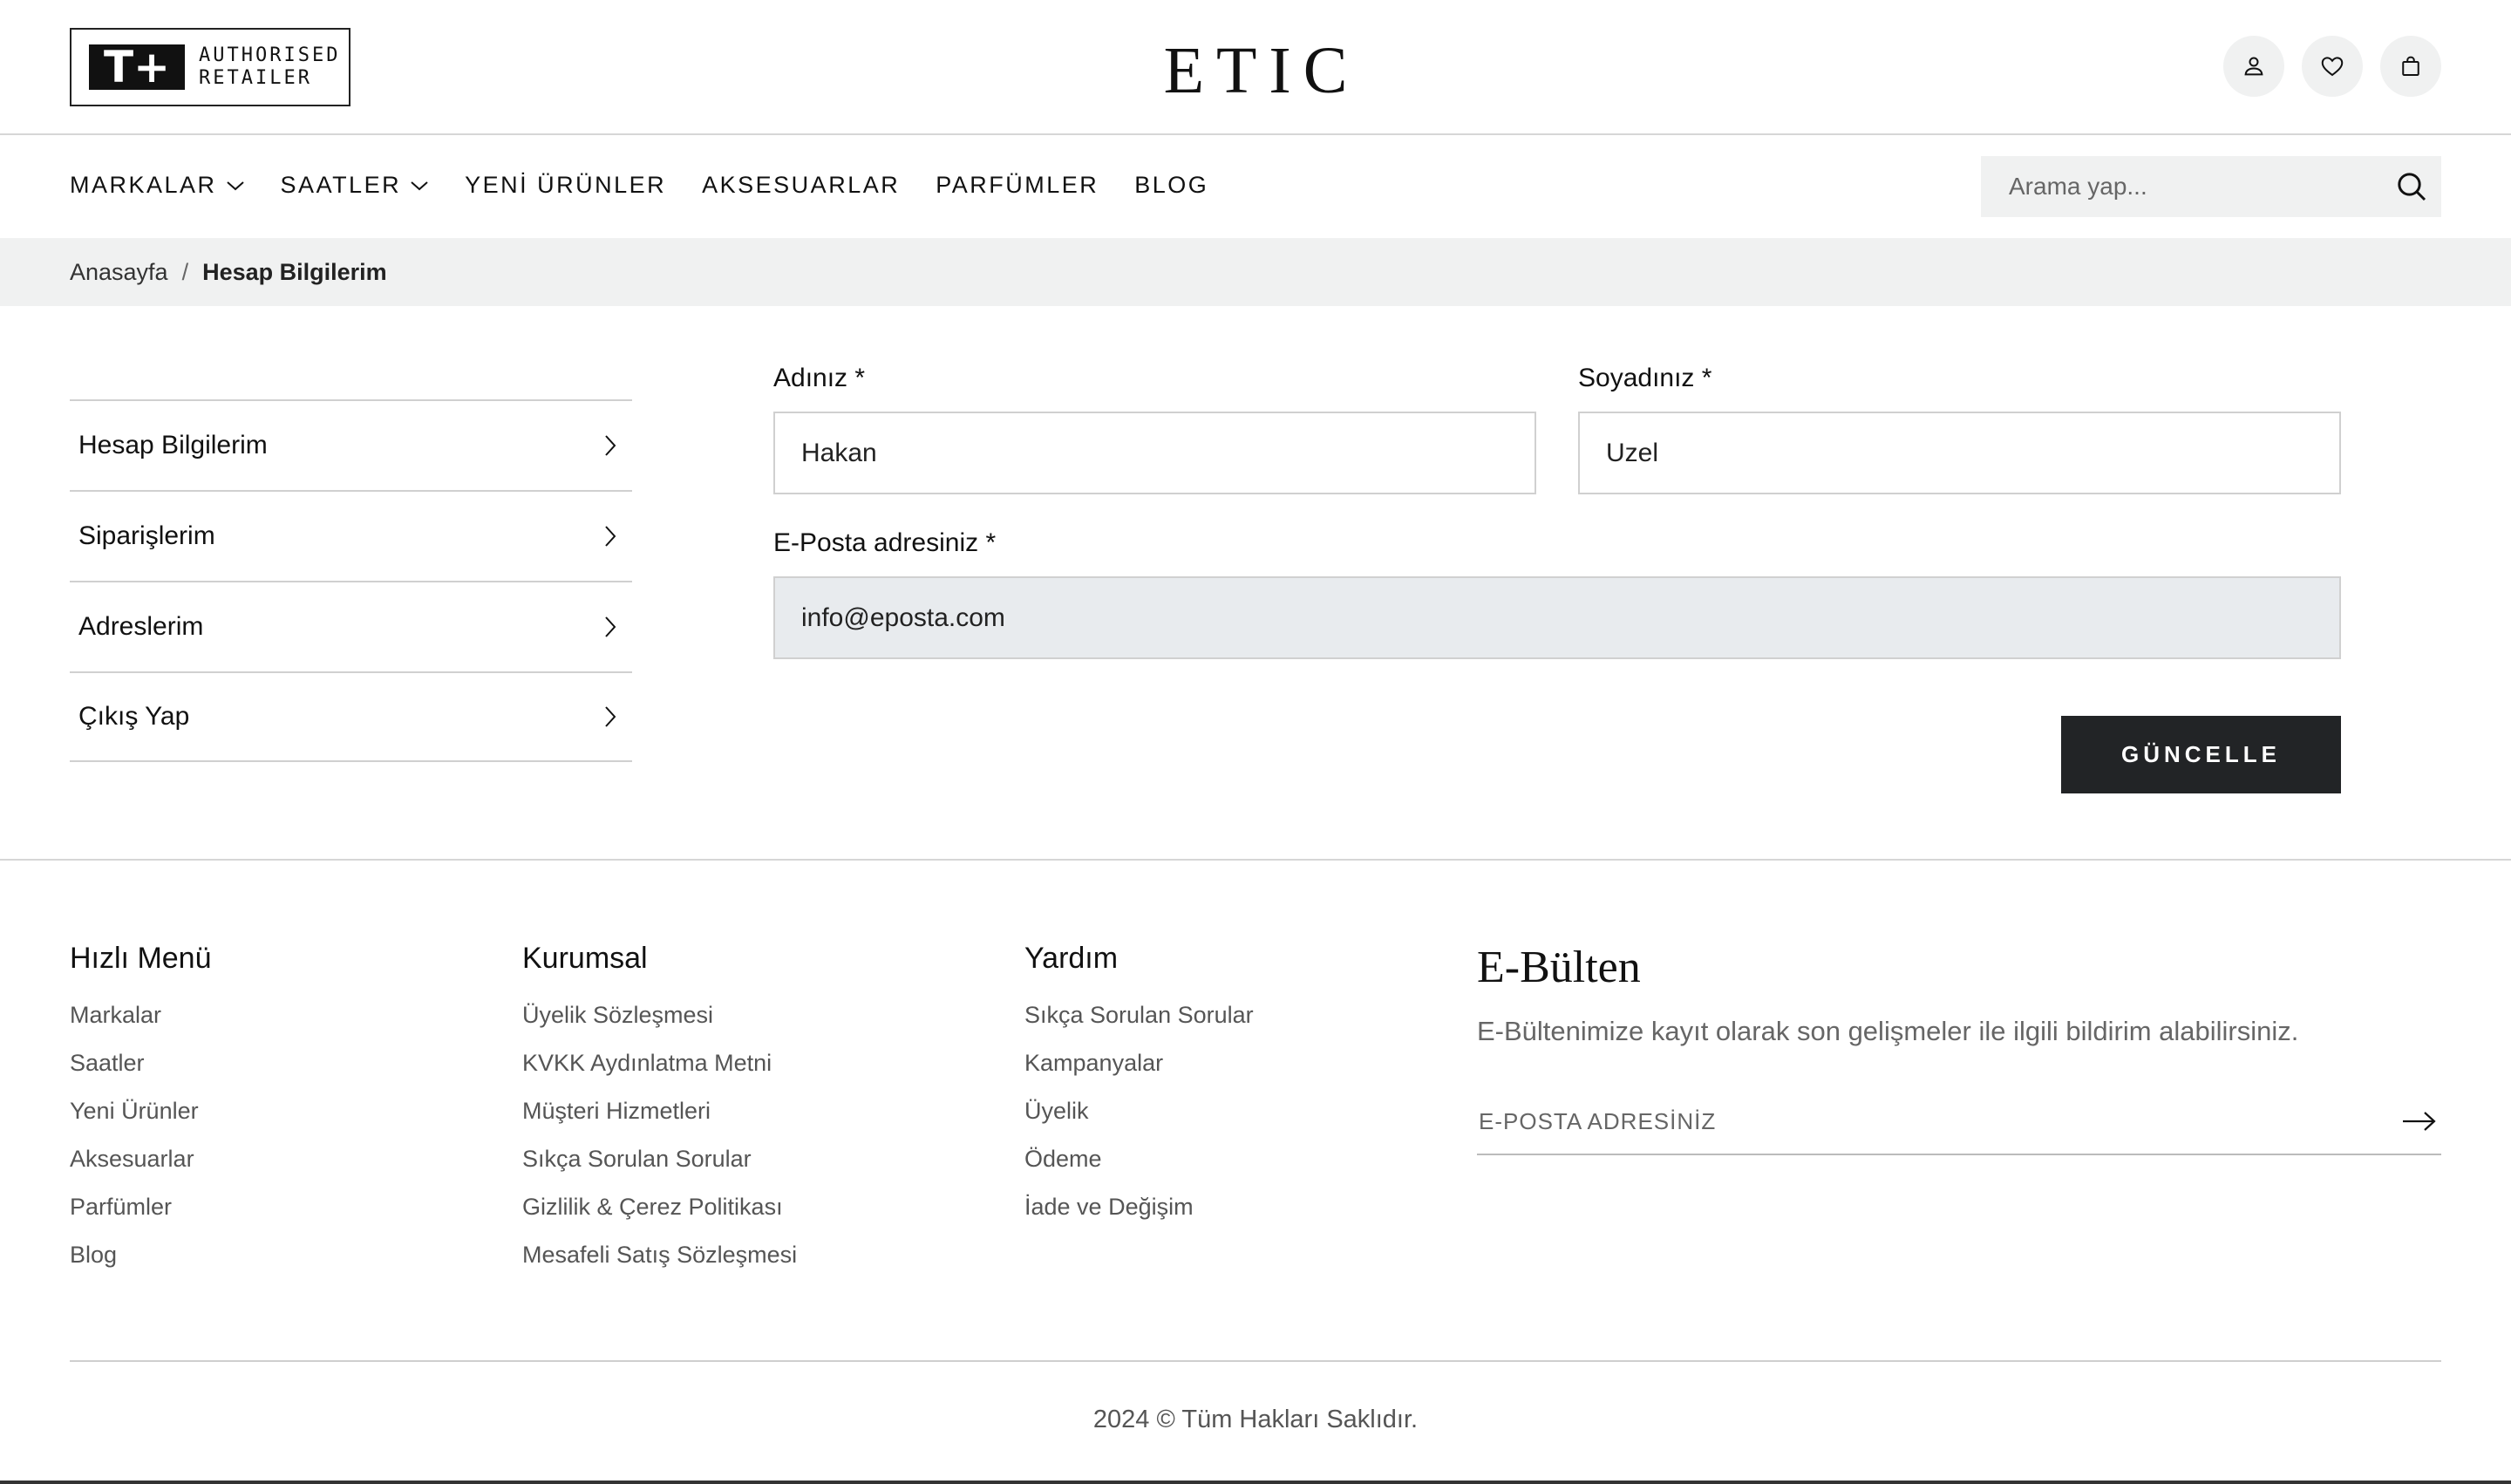 This screenshot has width=2511, height=1484. I want to click on nav-item-aksesuarlar: AKSESUARLAR, so click(801, 185).